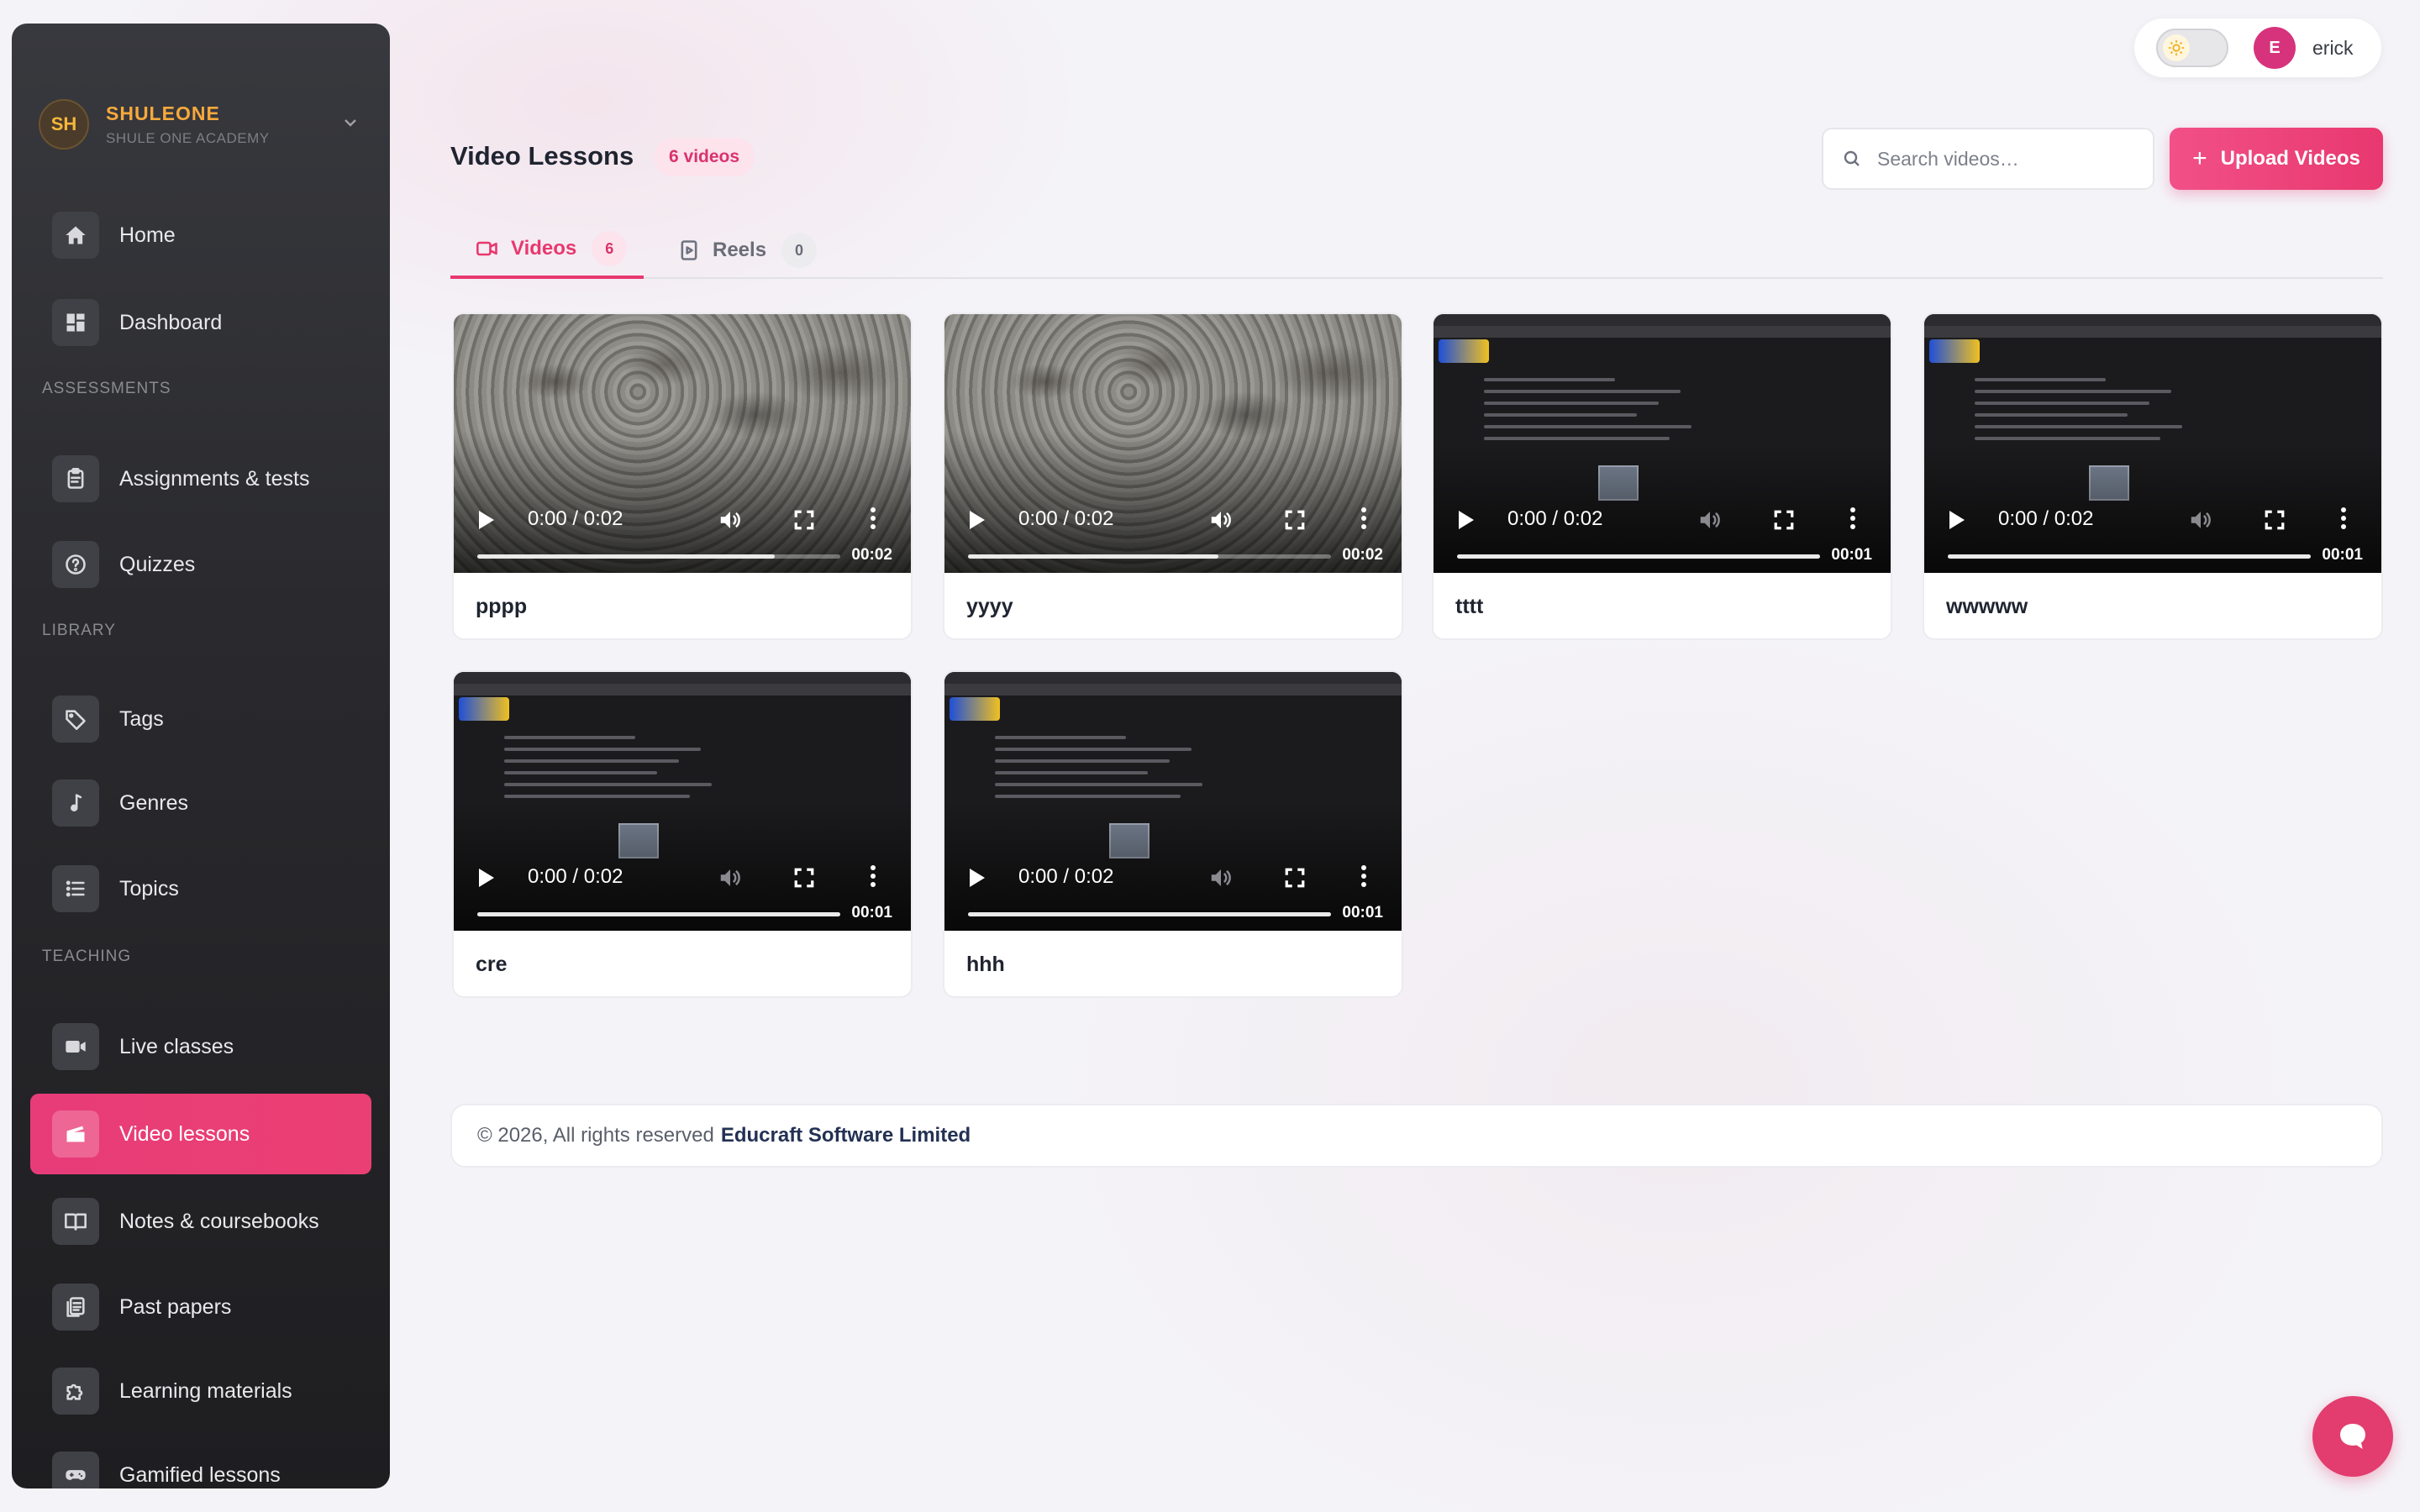  Describe the element at coordinates (596, 1135) in the screenshot. I see `footer-copyright: © 2026, All rights reserved` at that location.